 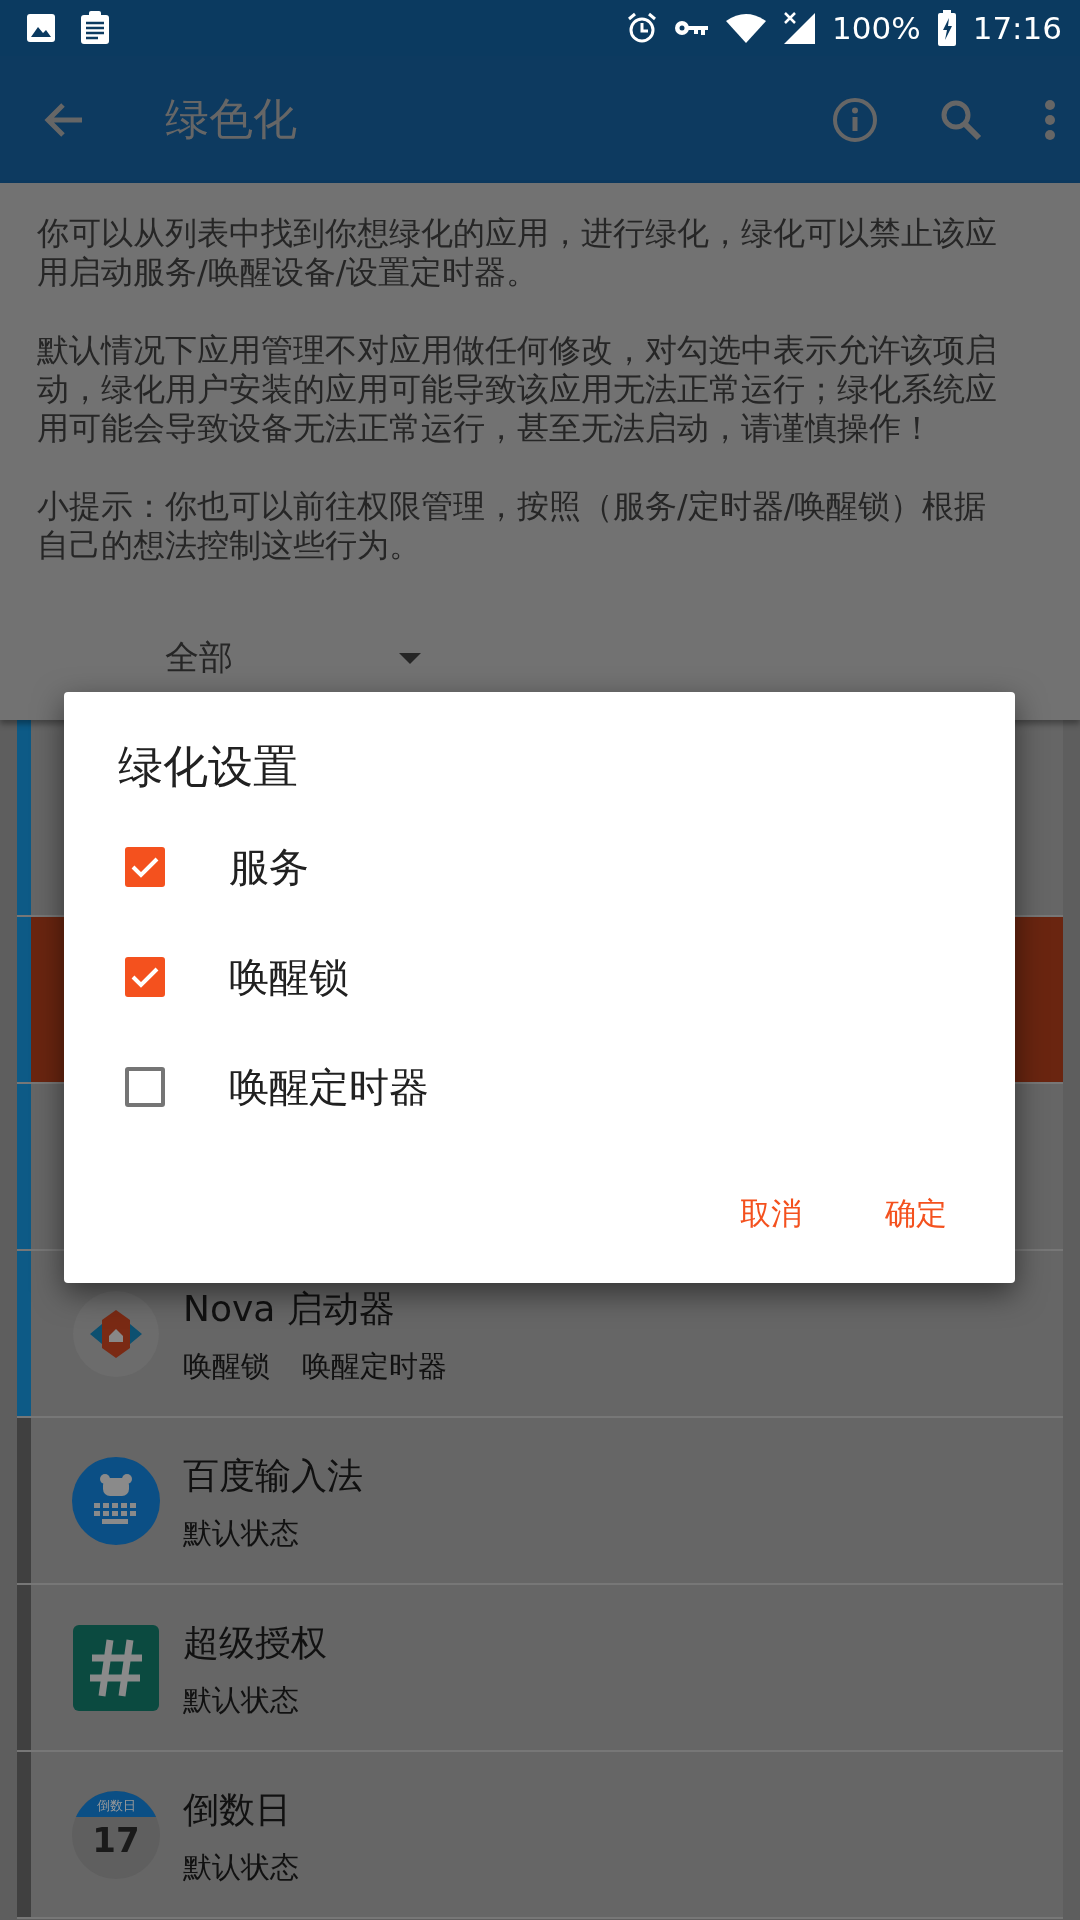 I want to click on clipboard-icon, so click(x=95, y=28).